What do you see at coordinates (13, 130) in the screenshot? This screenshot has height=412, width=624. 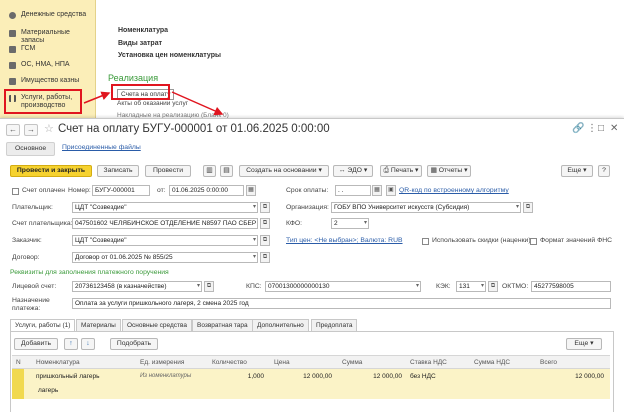 I see `back-button: ←` at bounding box center [13, 130].